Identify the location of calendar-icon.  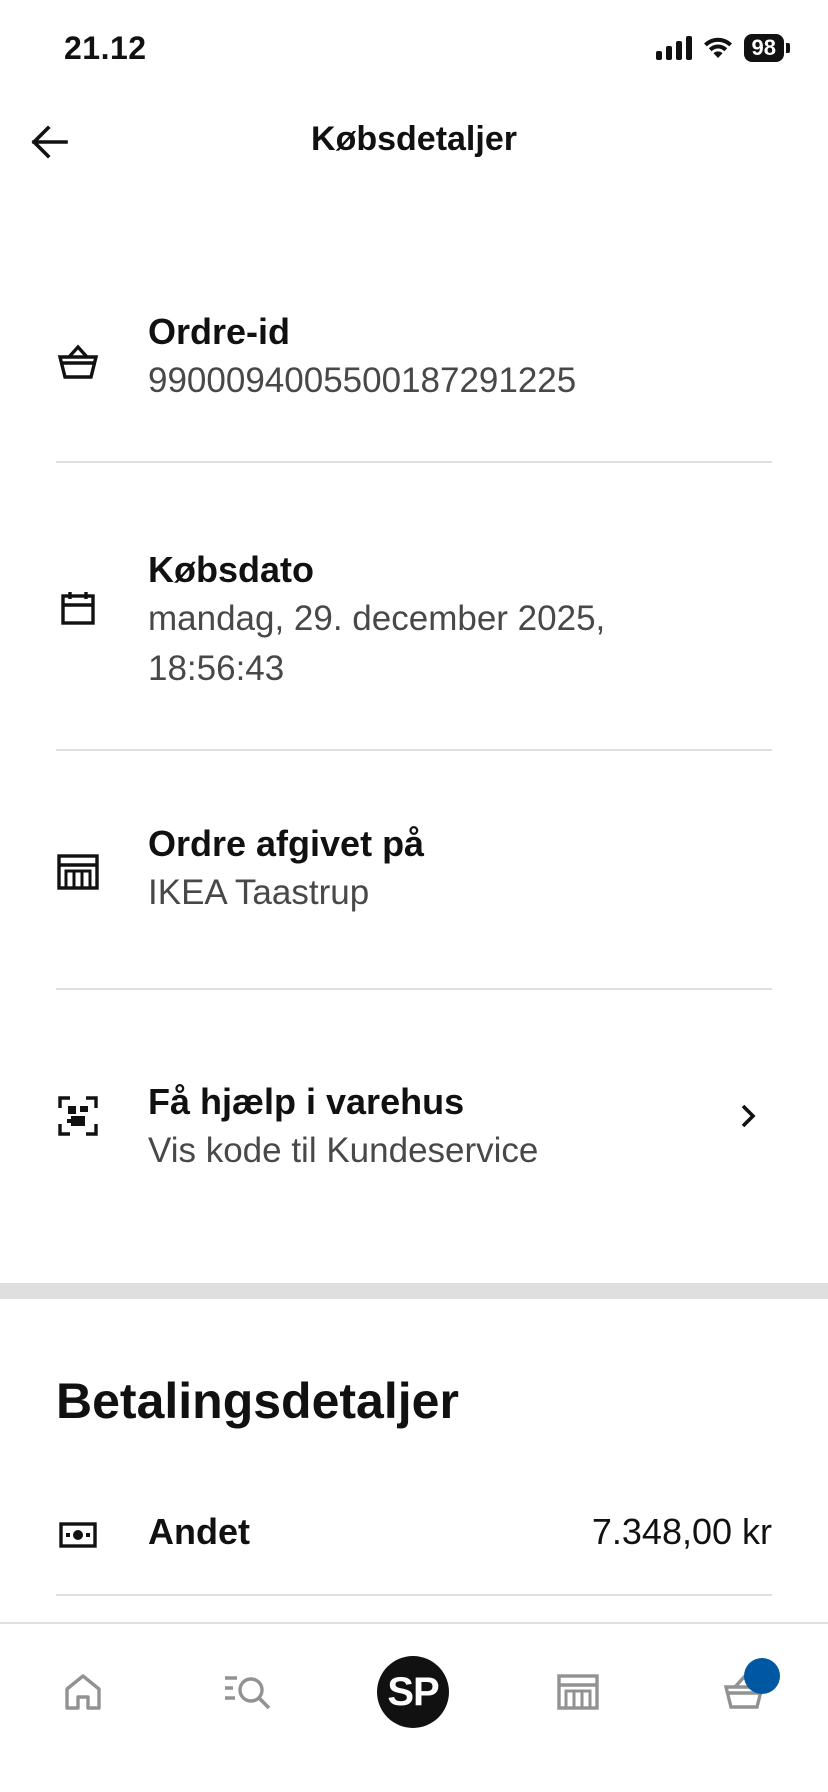
(78, 608).